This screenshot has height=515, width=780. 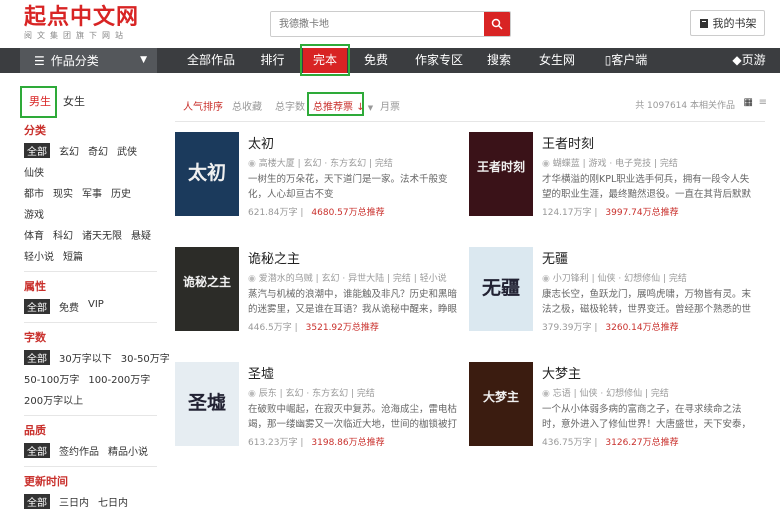 I want to click on list-view-icon: ≡, so click(x=763, y=102).